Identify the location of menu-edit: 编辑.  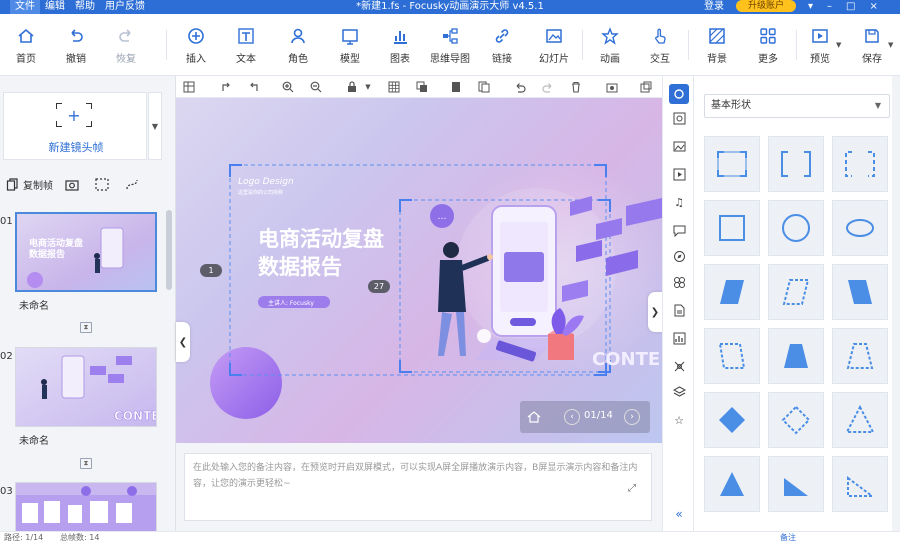
(55, 7).